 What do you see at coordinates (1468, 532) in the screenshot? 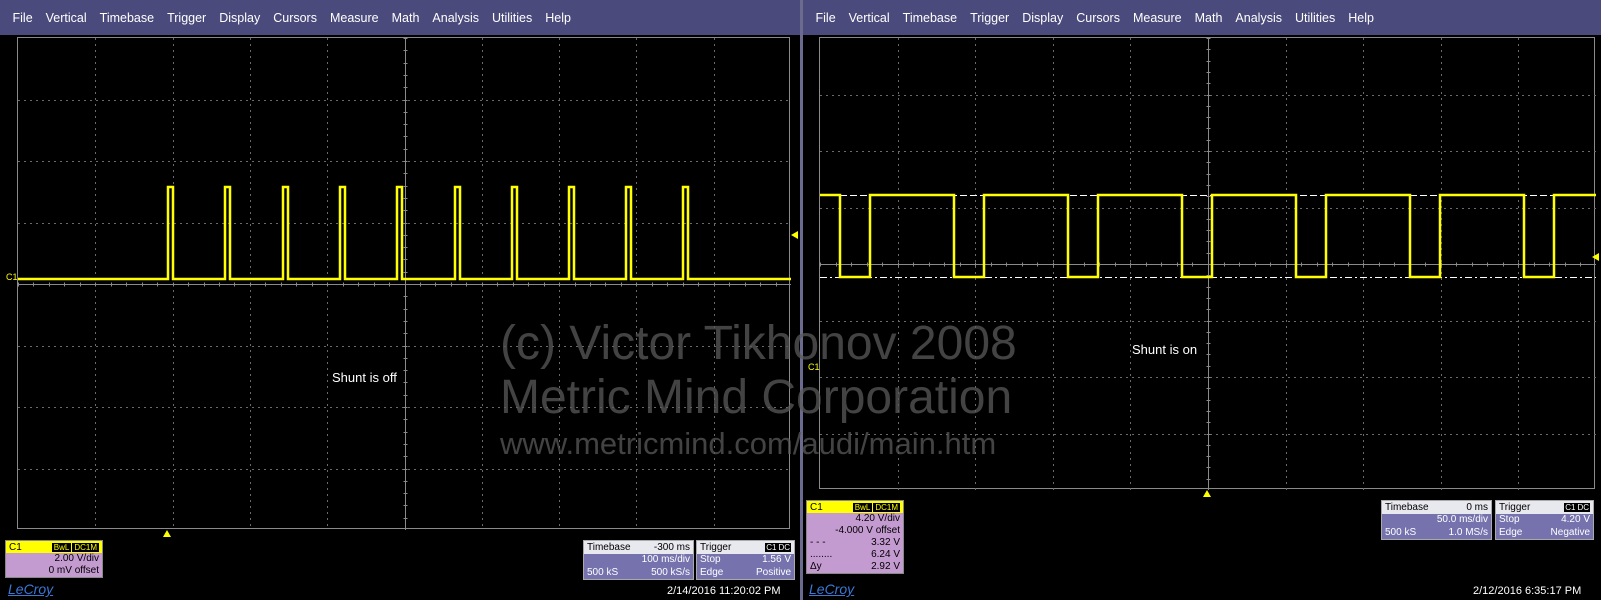
I see `sample-rate: 1.0 MS/s` at bounding box center [1468, 532].